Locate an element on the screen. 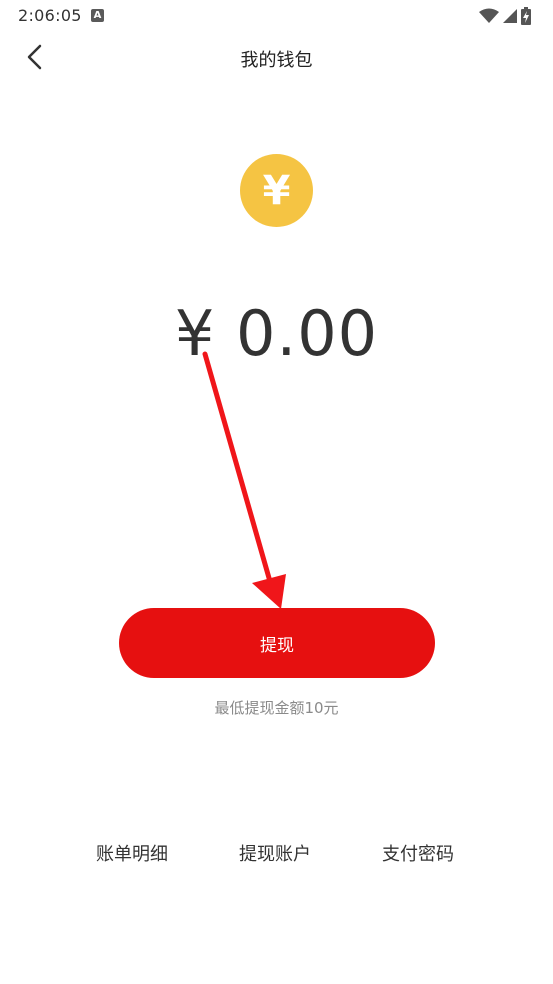 The width and height of the screenshot is (553, 984). status-time: 2:06:05 is located at coordinates (50, 15).